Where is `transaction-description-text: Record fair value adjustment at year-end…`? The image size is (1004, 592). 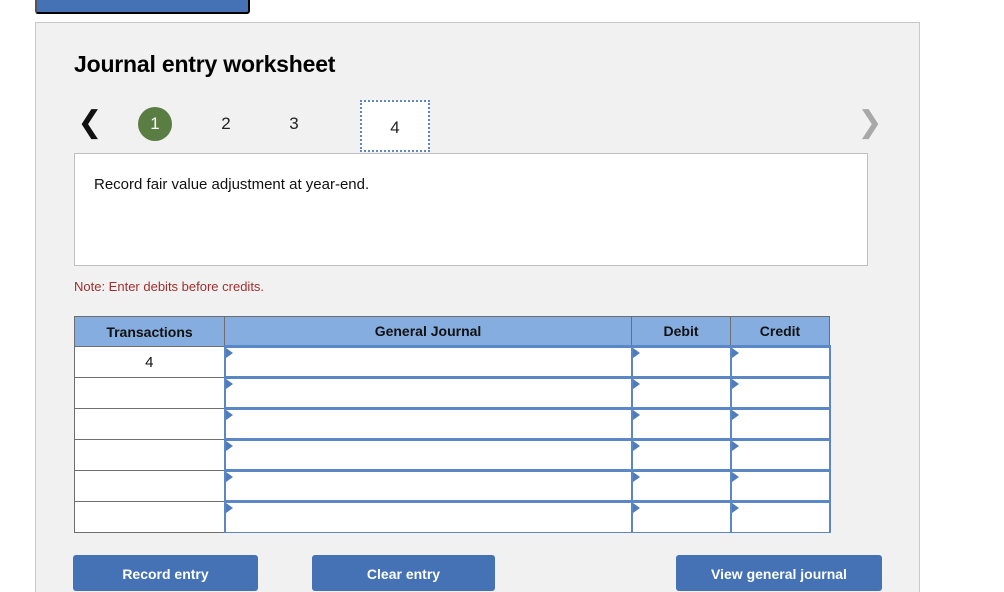 transaction-description-text: Record fair value adjustment at year-end… is located at coordinates (232, 184).